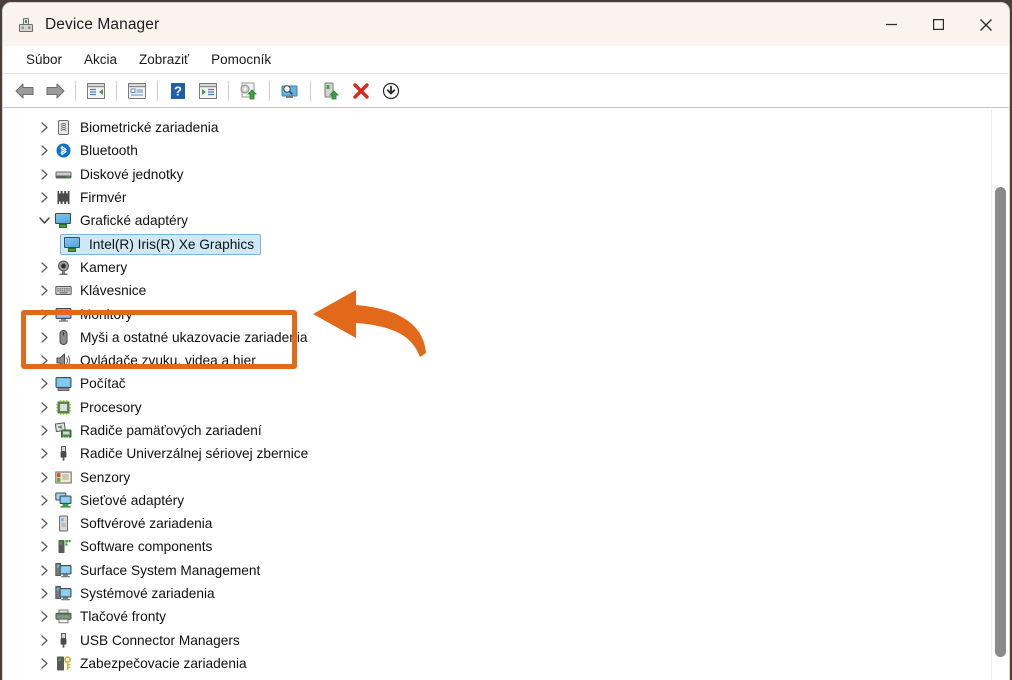 The height and width of the screenshot is (680, 1012). What do you see at coordinates (44, 221) in the screenshot?
I see `chevron-down-icon` at bounding box center [44, 221].